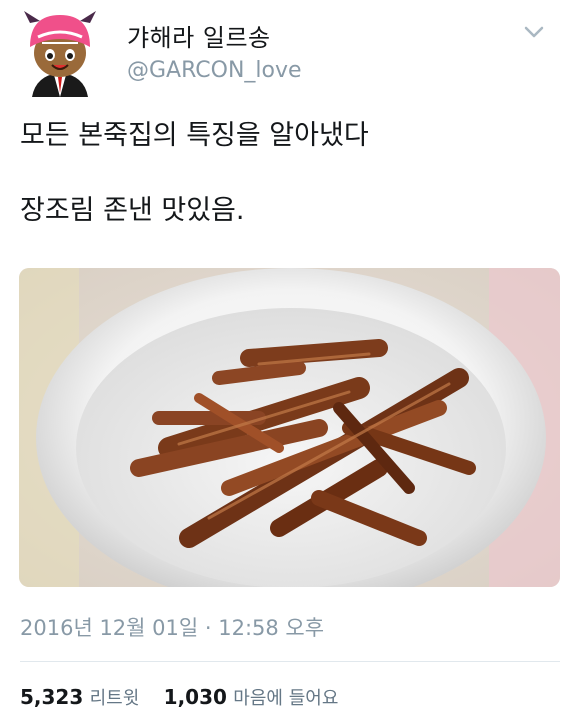 The width and height of the screenshot is (580, 714). What do you see at coordinates (199, 35) in the screenshot?
I see `display-name: 갸해라 일르송` at bounding box center [199, 35].